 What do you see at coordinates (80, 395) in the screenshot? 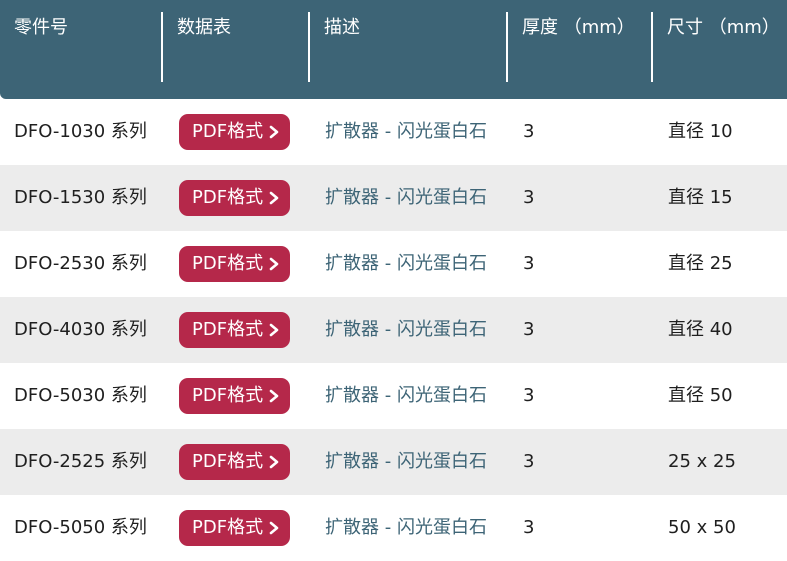
I see `part-number: DFO-5030 系列` at bounding box center [80, 395].